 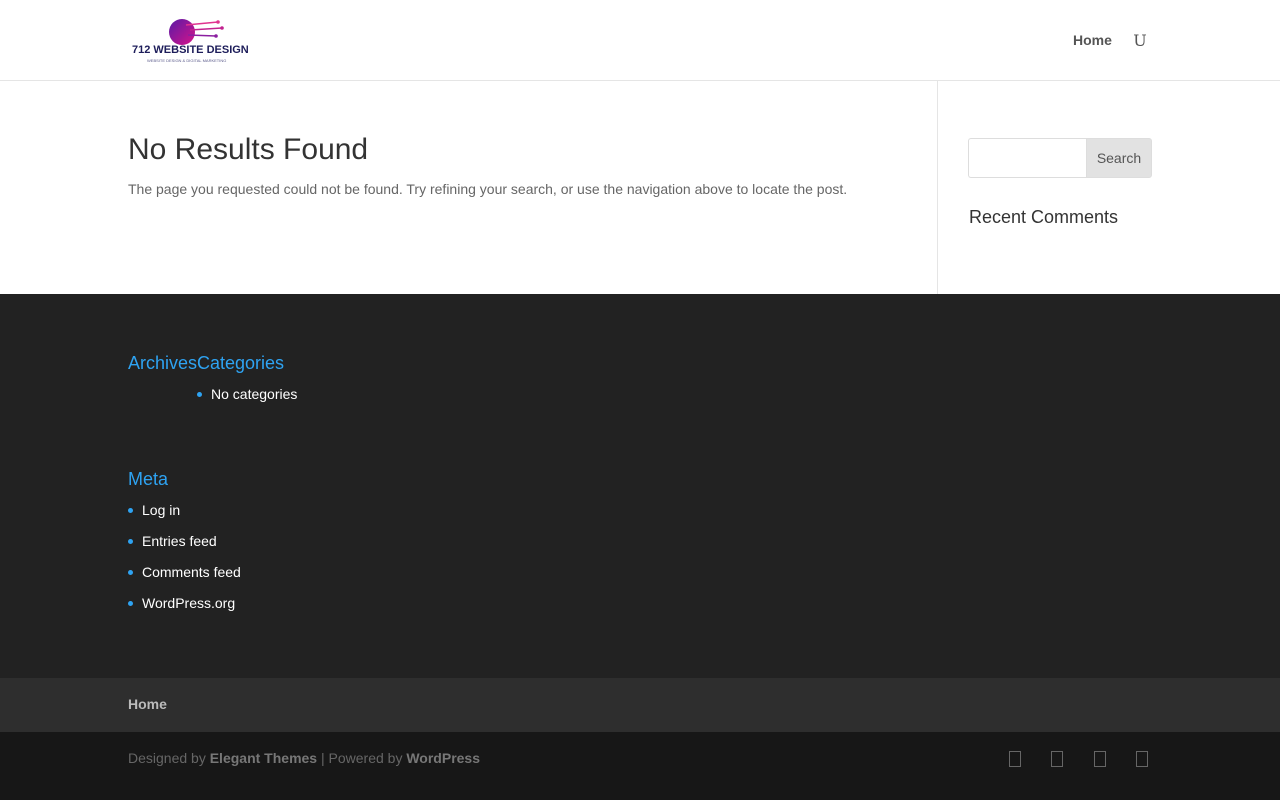 I want to click on list-item: No categories, so click(x=247, y=394).